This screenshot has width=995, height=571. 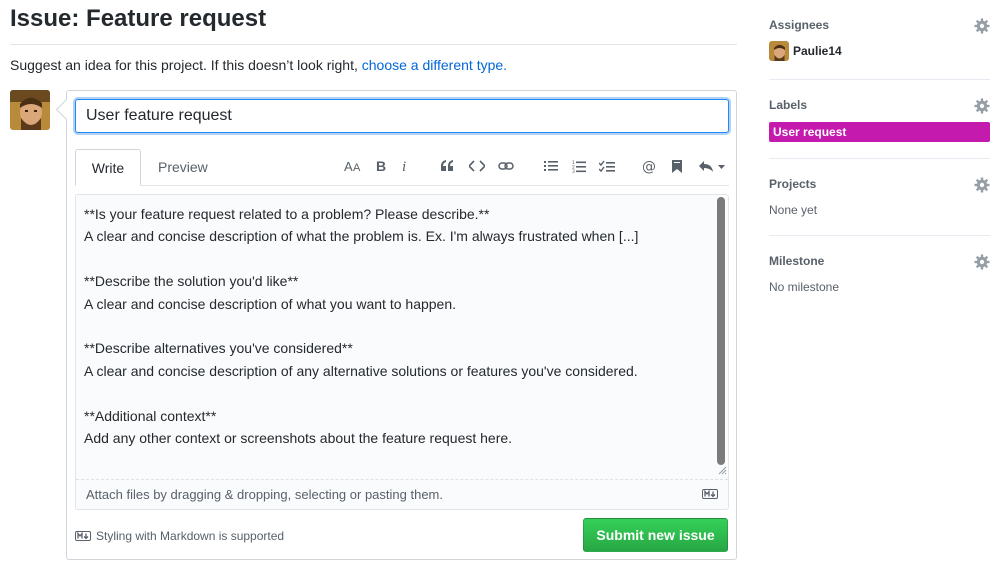 I want to click on quote-icon, so click(x=447, y=166).